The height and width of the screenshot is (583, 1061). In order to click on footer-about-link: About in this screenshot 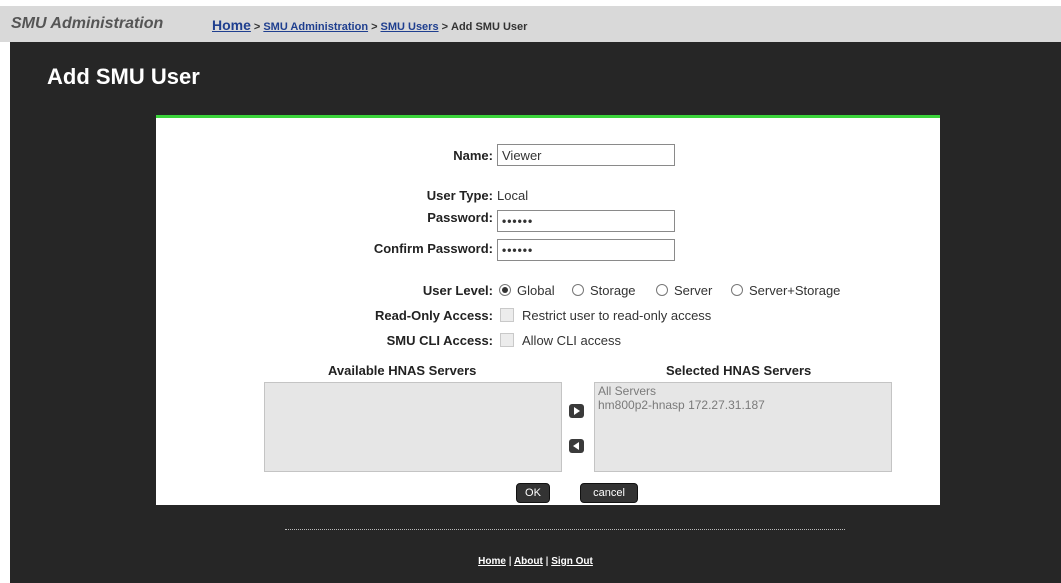, I will do `click(528, 561)`.